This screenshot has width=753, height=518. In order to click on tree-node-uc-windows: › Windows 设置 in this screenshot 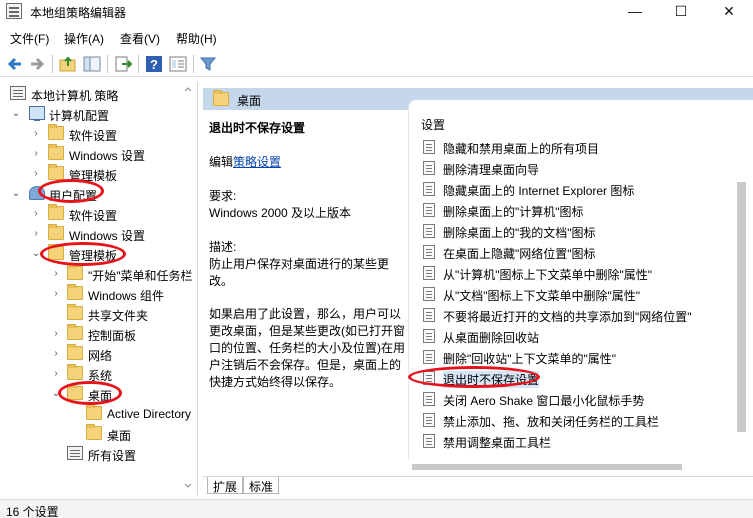, I will do `click(90, 234)`.